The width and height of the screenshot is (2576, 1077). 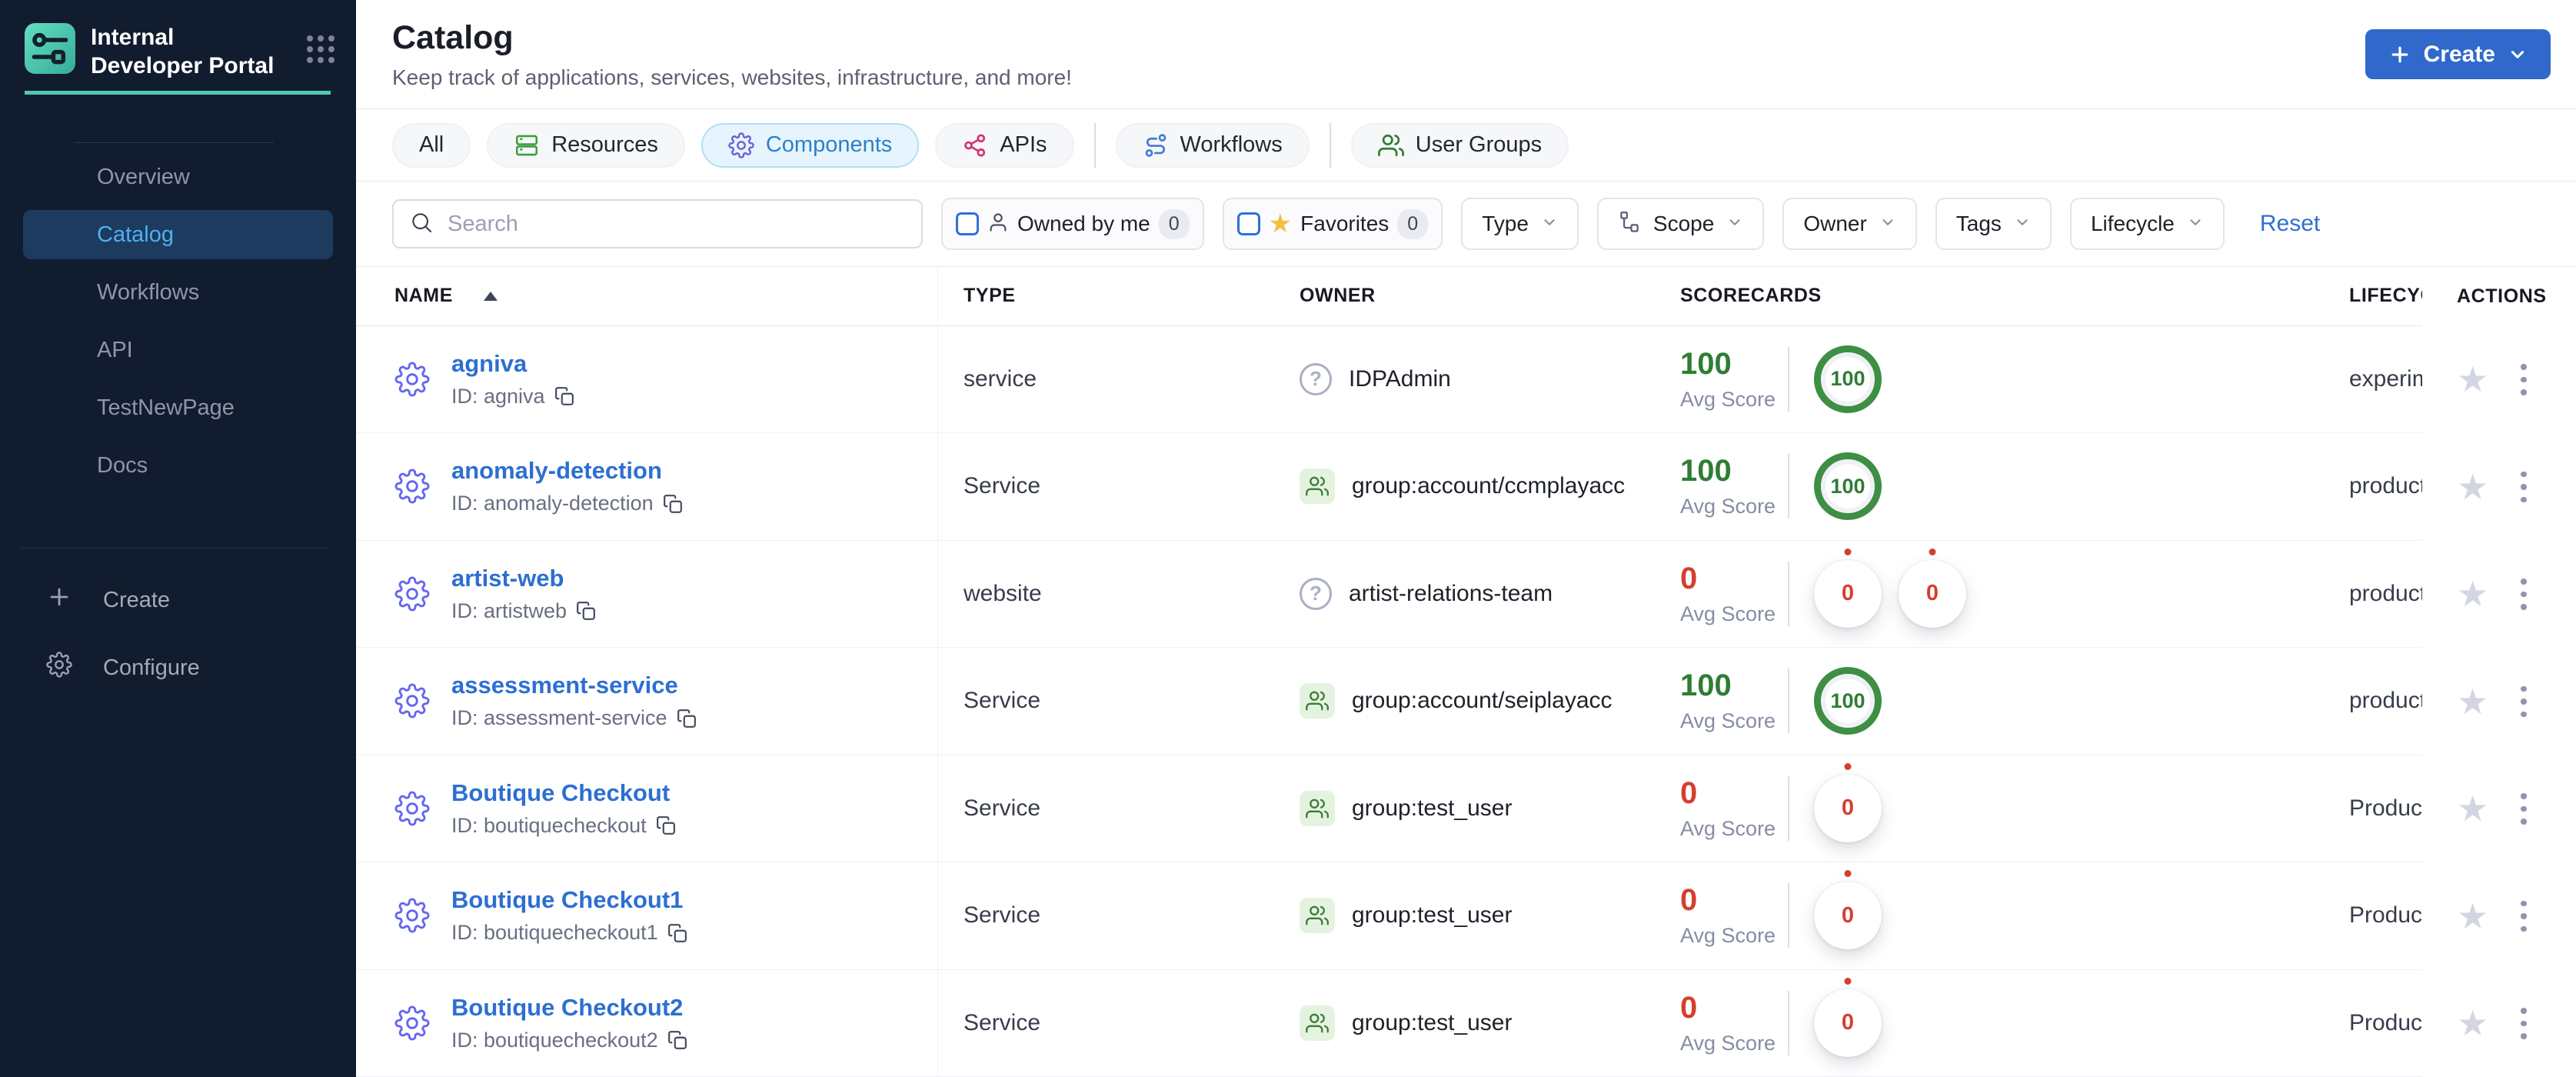 I want to click on component-name-link: Boutique Checkout1, so click(x=569, y=900).